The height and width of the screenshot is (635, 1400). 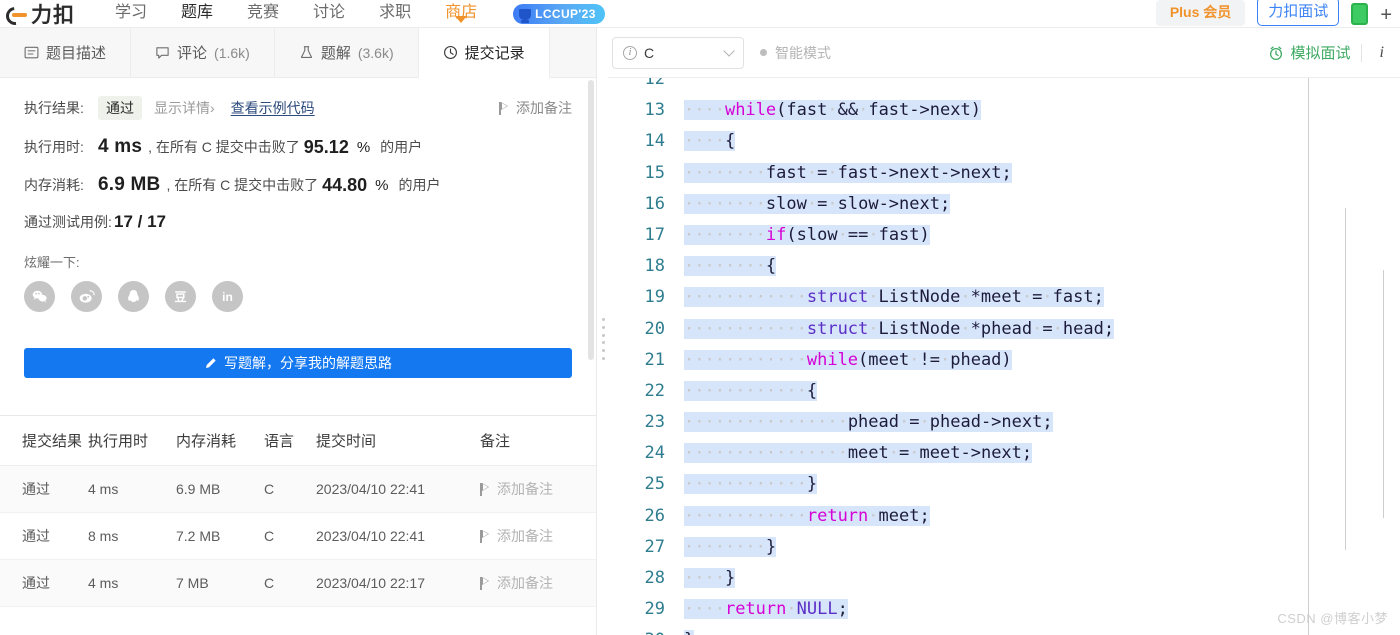 What do you see at coordinates (180, 296) in the screenshot?
I see `douban-icon: 豆` at bounding box center [180, 296].